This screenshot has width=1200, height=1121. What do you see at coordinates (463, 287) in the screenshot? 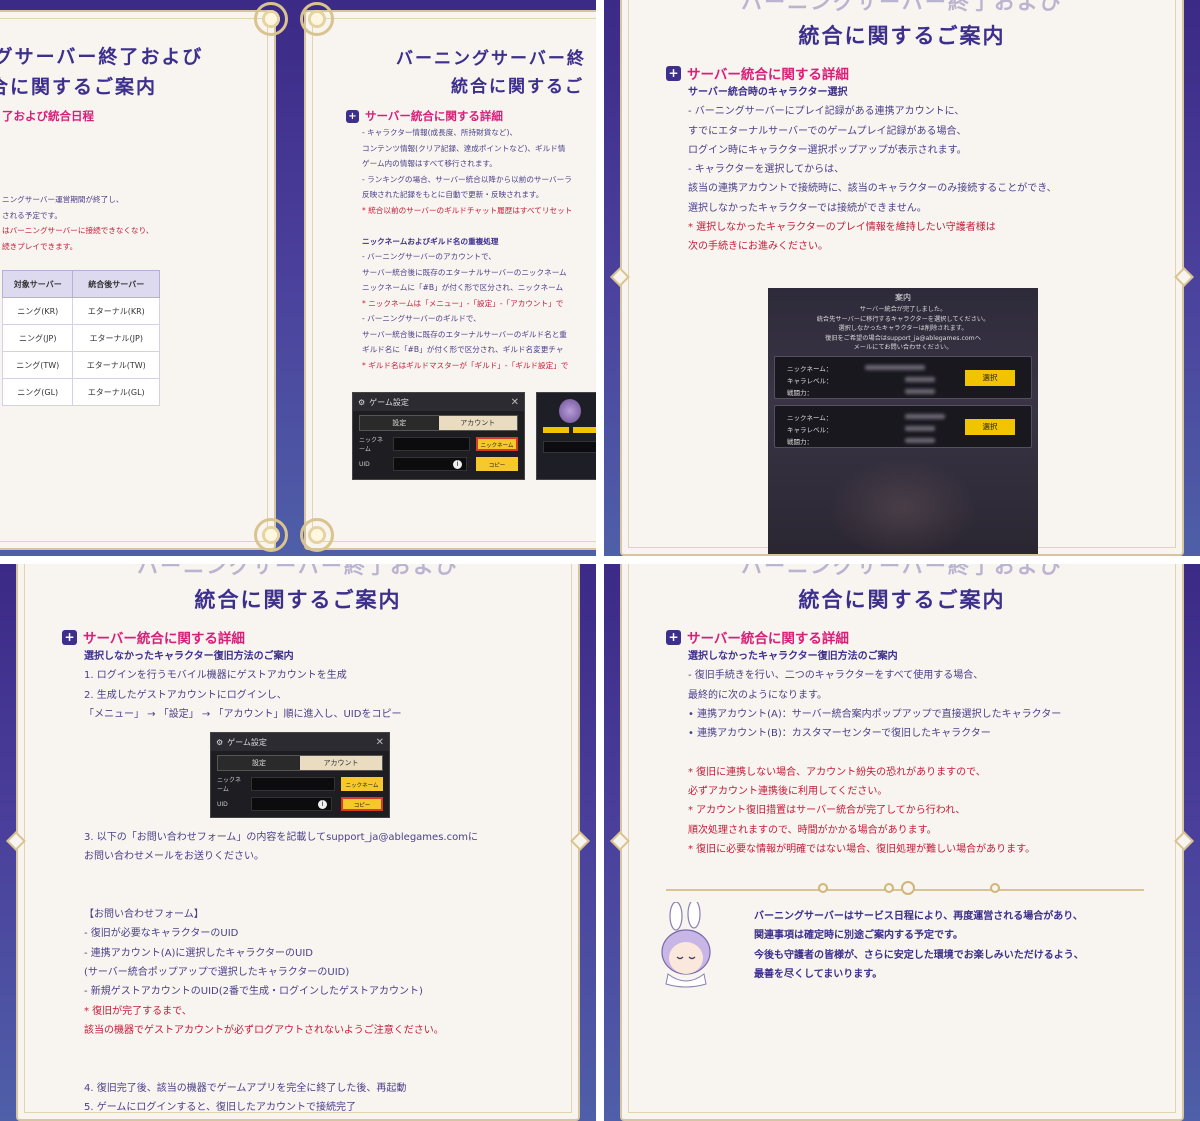
I see `text-line: ニックネームに「#B」が付く形で区分され、ニックネーム` at bounding box center [463, 287].